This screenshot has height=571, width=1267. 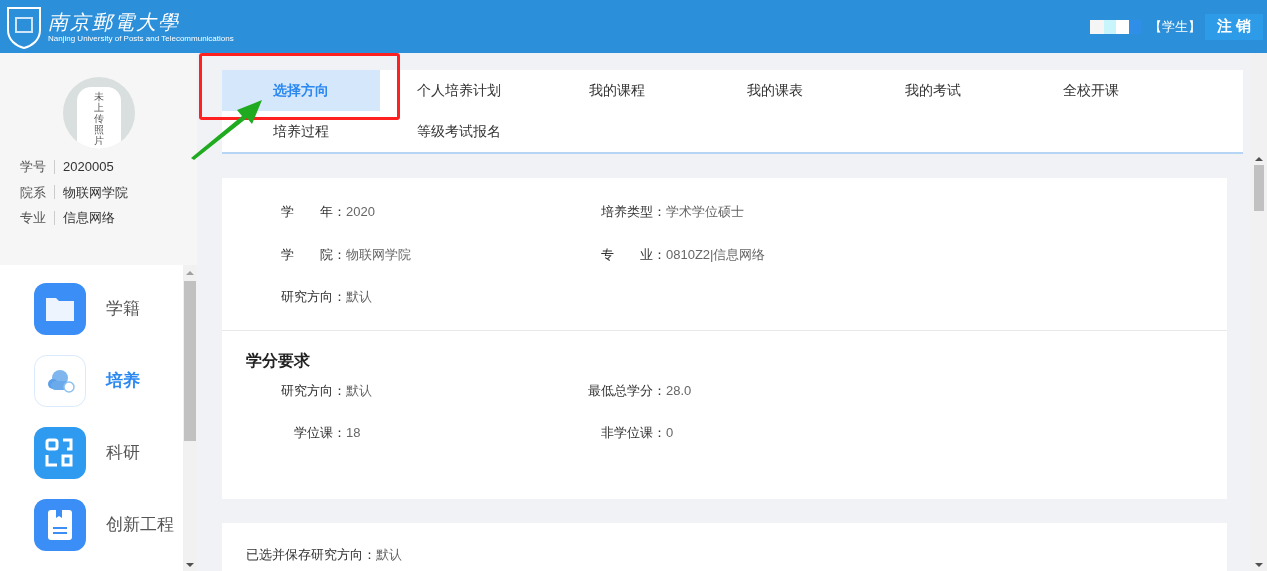 I want to click on tab: 我的考试, so click(x=933, y=90).